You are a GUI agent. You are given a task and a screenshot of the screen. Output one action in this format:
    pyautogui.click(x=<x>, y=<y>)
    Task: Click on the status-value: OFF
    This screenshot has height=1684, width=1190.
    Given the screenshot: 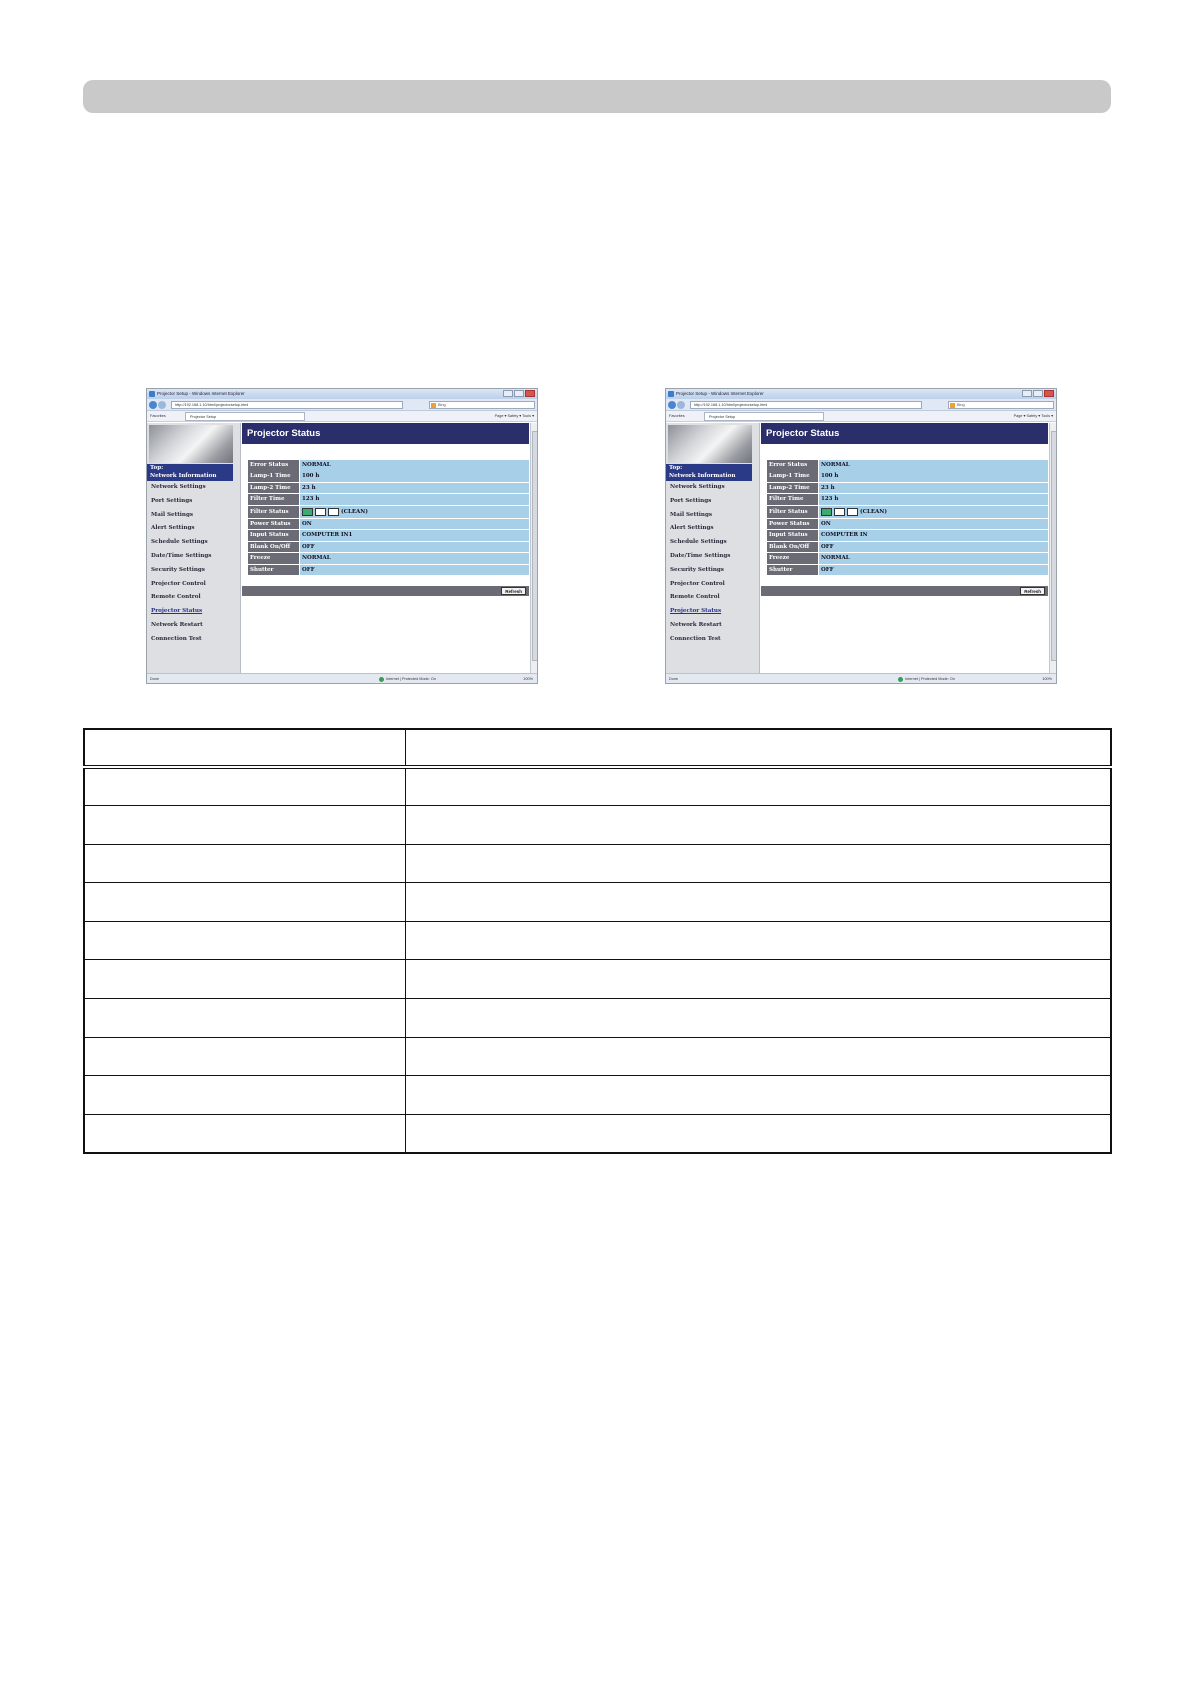 What is the action you would take?
    pyautogui.click(x=933, y=547)
    